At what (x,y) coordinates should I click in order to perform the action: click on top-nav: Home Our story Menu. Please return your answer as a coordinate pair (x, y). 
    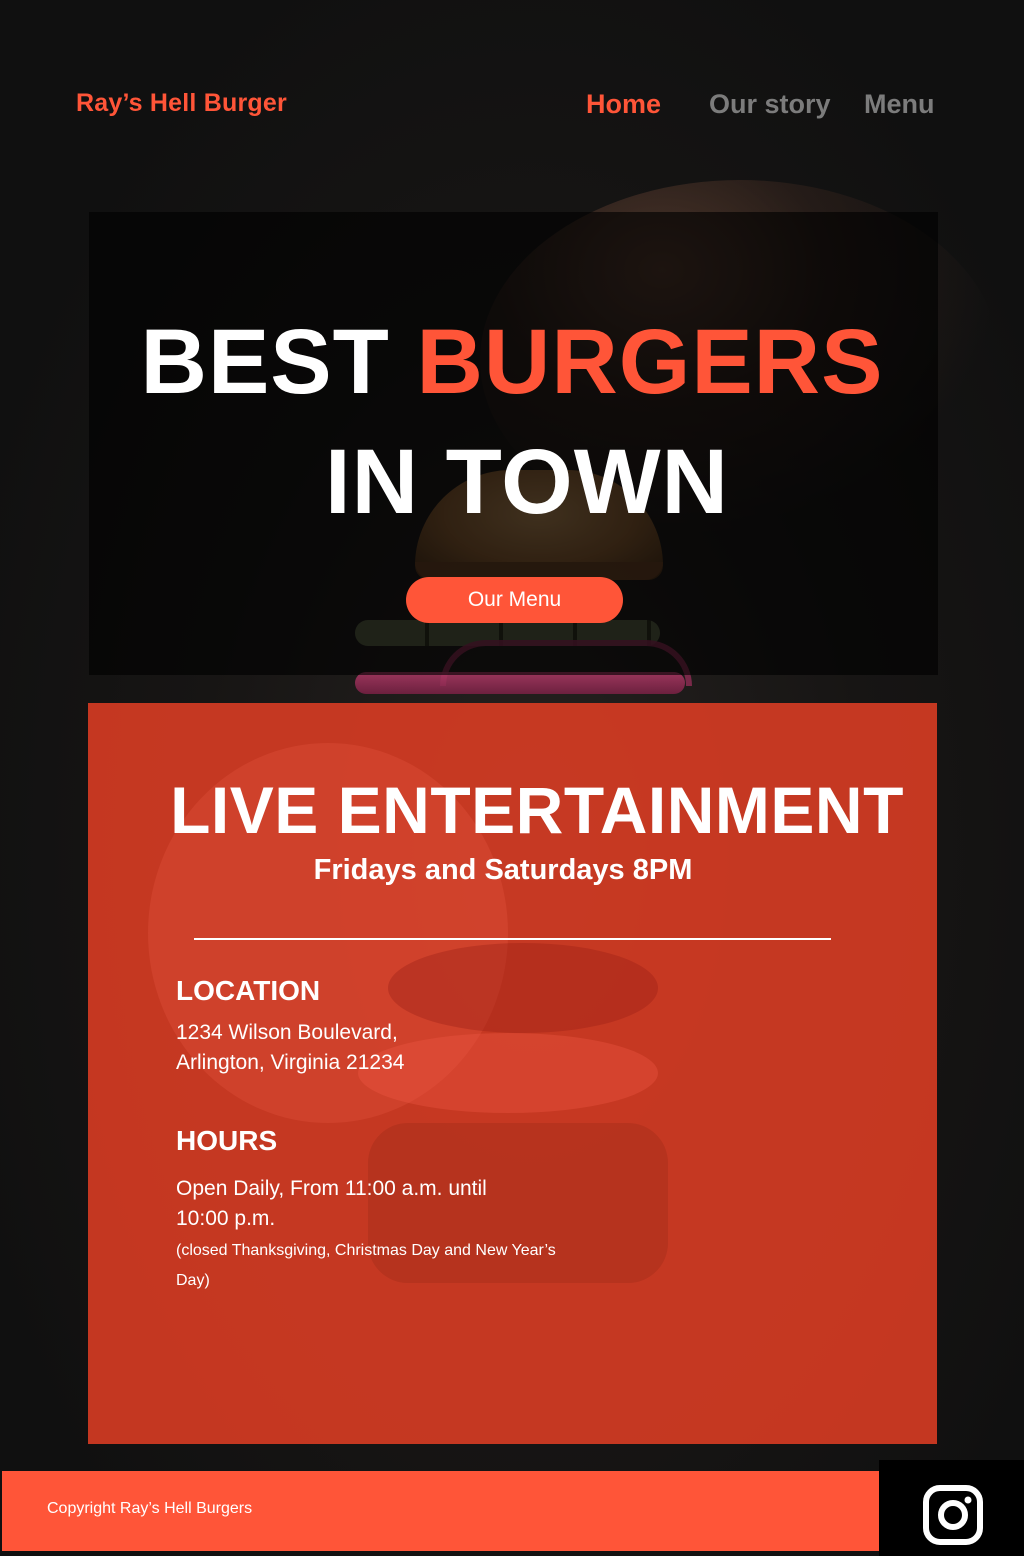
    Looking at the image, I should click on (512, 106).